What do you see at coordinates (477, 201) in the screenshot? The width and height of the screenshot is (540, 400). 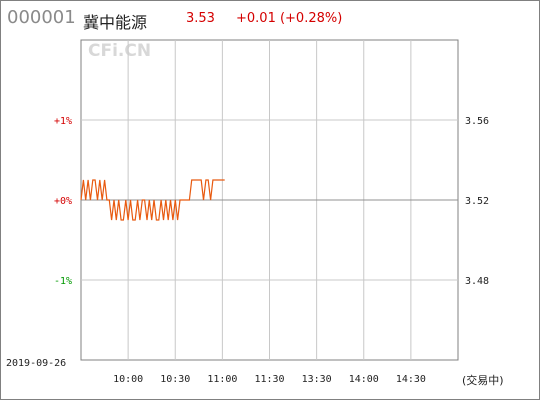 I see `y-tick-label-right: 3.52` at bounding box center [477, 201].